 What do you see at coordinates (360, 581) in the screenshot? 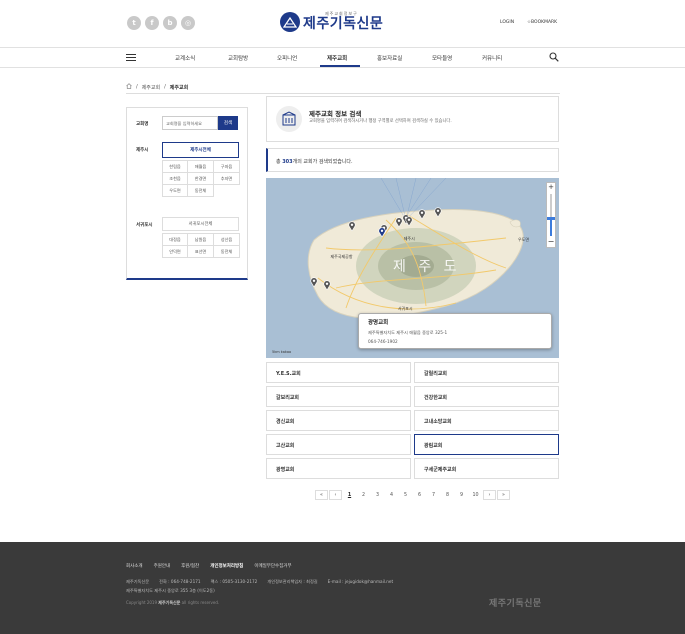
I see `footer-info-text: E-mail : jejugidok@hanmail.net` at bounding box center [360, 581].